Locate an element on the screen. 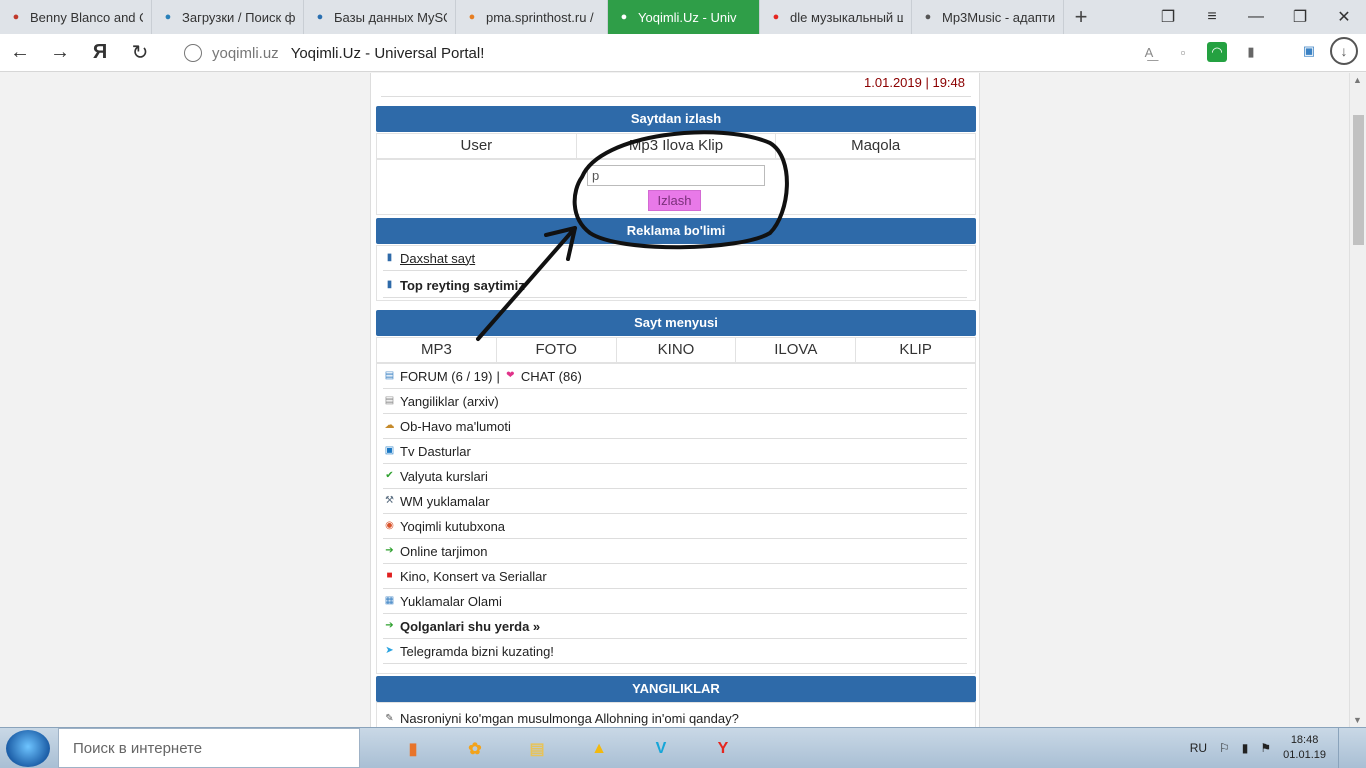  menu-link: WM yuklamalar is located at coordinates (445, 501).